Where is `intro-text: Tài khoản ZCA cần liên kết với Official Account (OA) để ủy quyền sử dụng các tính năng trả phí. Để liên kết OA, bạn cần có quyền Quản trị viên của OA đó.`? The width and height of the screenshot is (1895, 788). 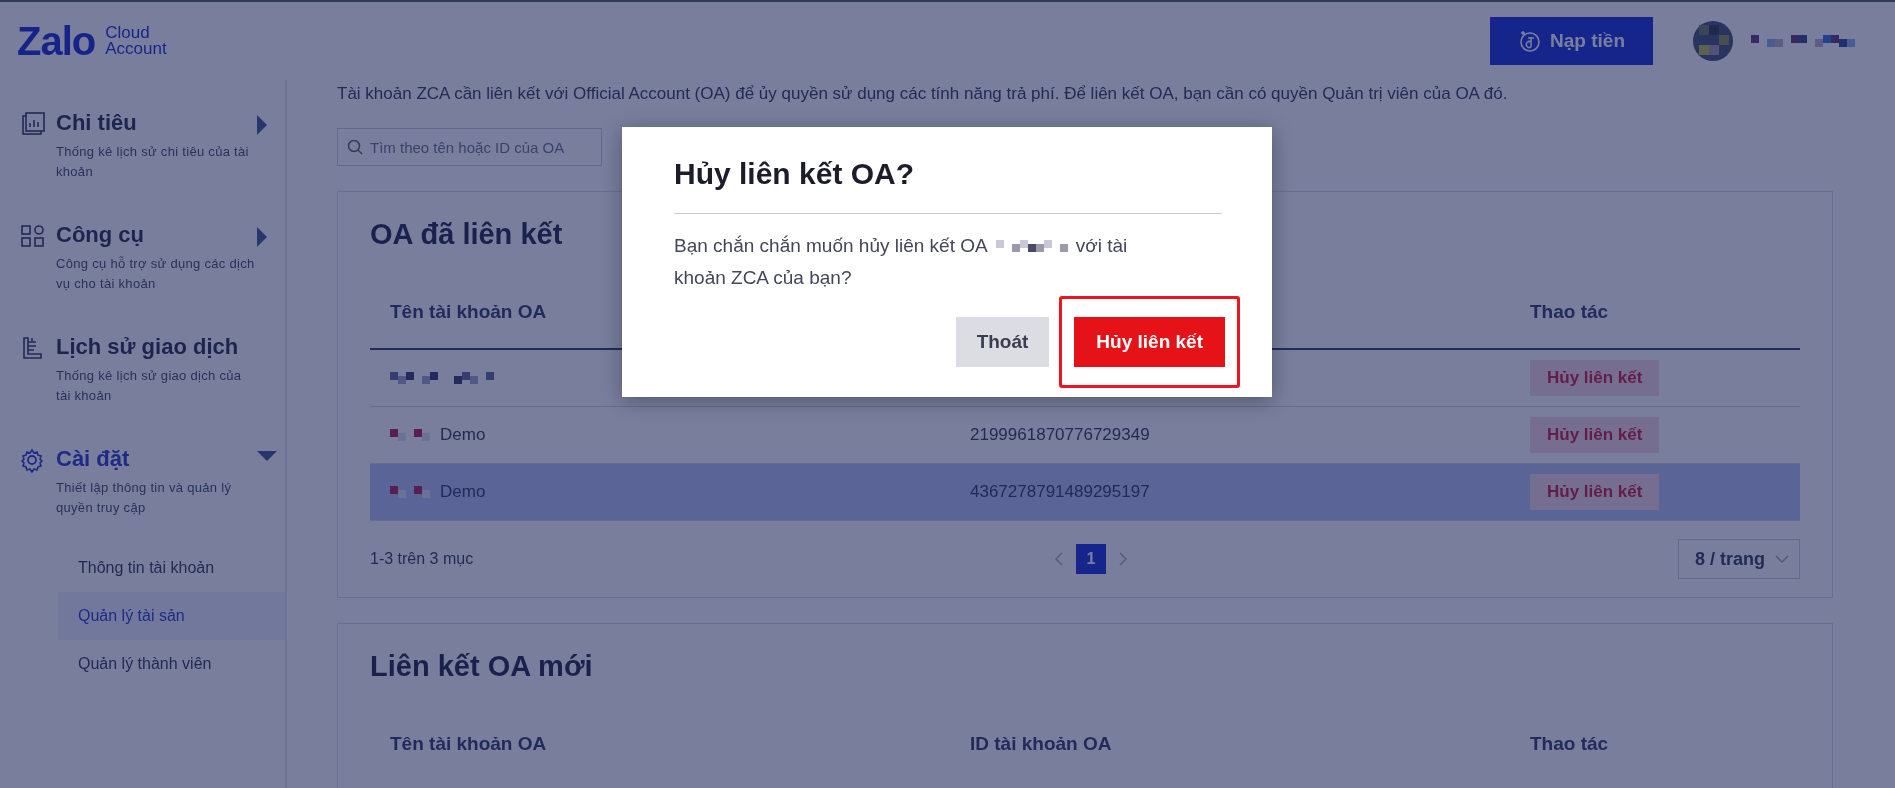 intro-text: Tài khoản ZCA cần liên kết với Official Account (OA) để ủy quyền sử dụng các tính năng trả phí. Để liên kết OA, bạn cần có quyền Quản trị viên của OA đó. is located at coordinates (923, 94).